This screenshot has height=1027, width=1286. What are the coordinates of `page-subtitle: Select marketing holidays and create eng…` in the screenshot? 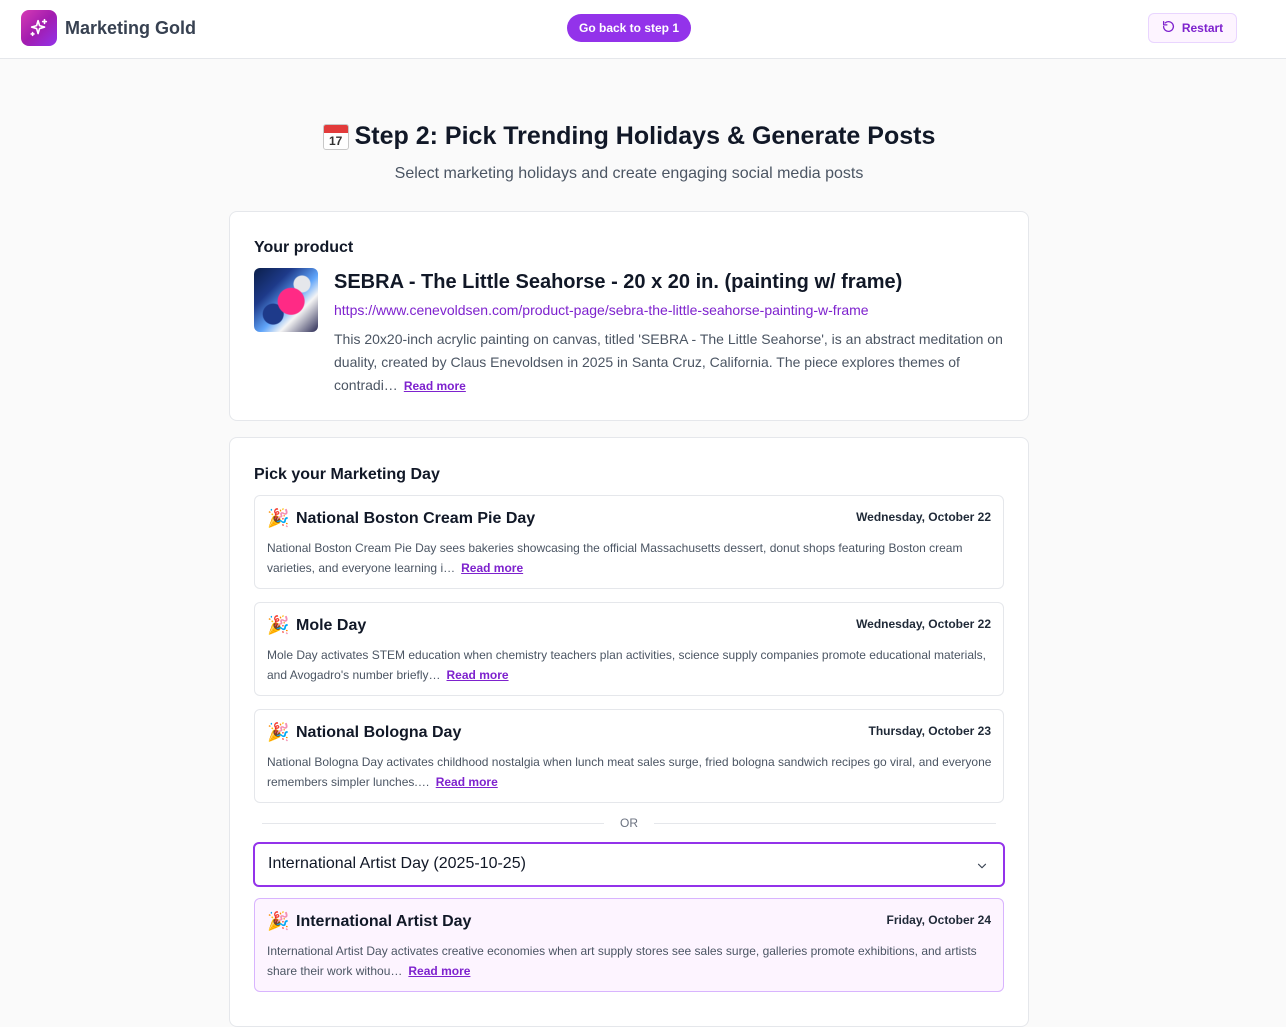 It's located at (629, 173).